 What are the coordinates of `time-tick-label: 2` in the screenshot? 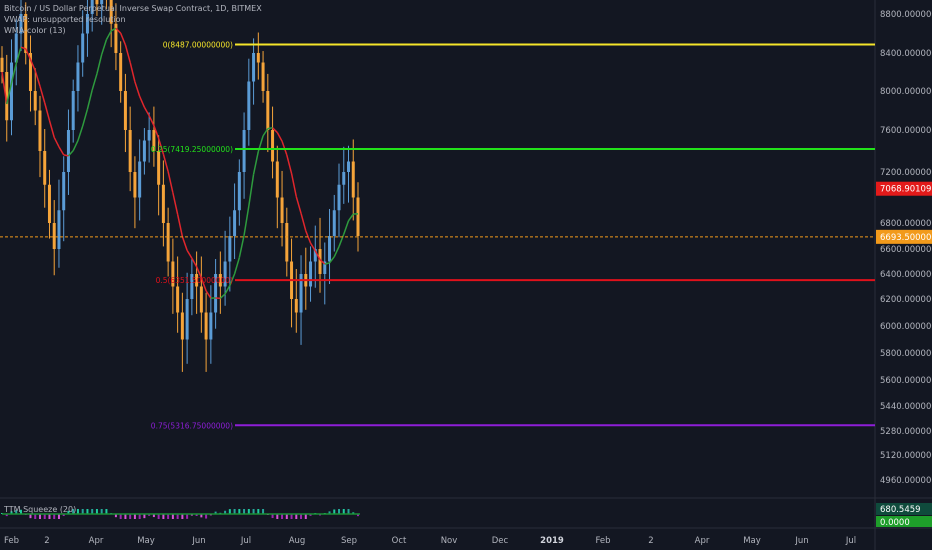 It's located at (46, 541).